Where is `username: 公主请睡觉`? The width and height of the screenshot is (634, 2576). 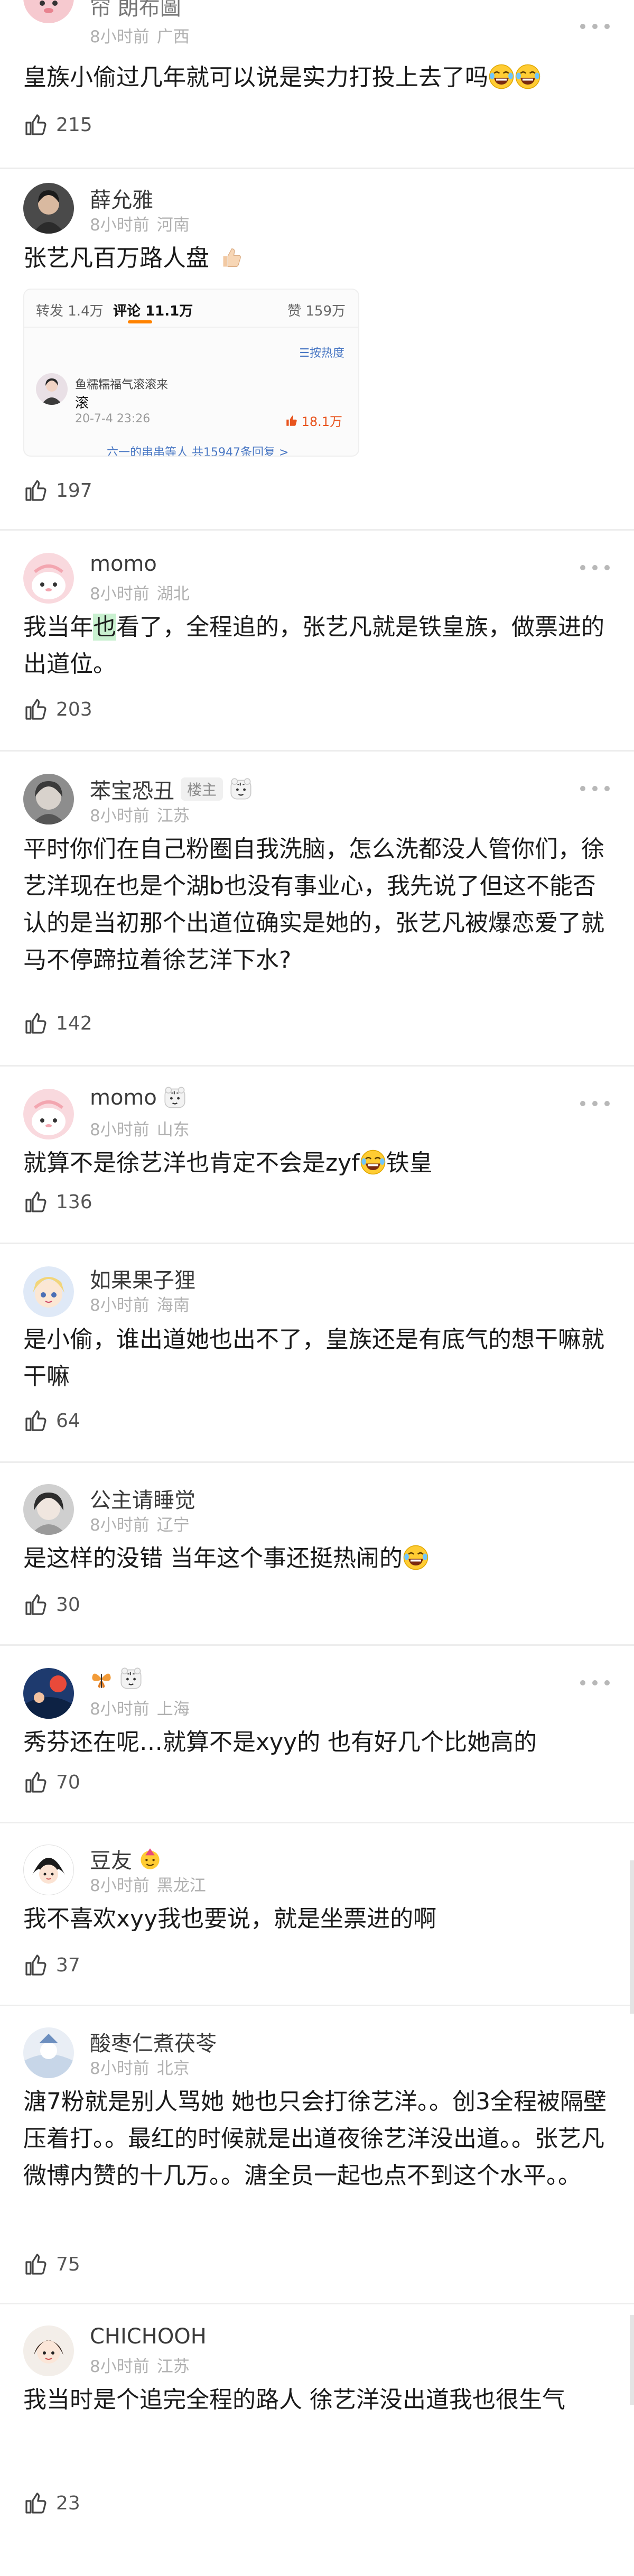
username: 公主请睡觉 is located at coordinates (142, 1498).